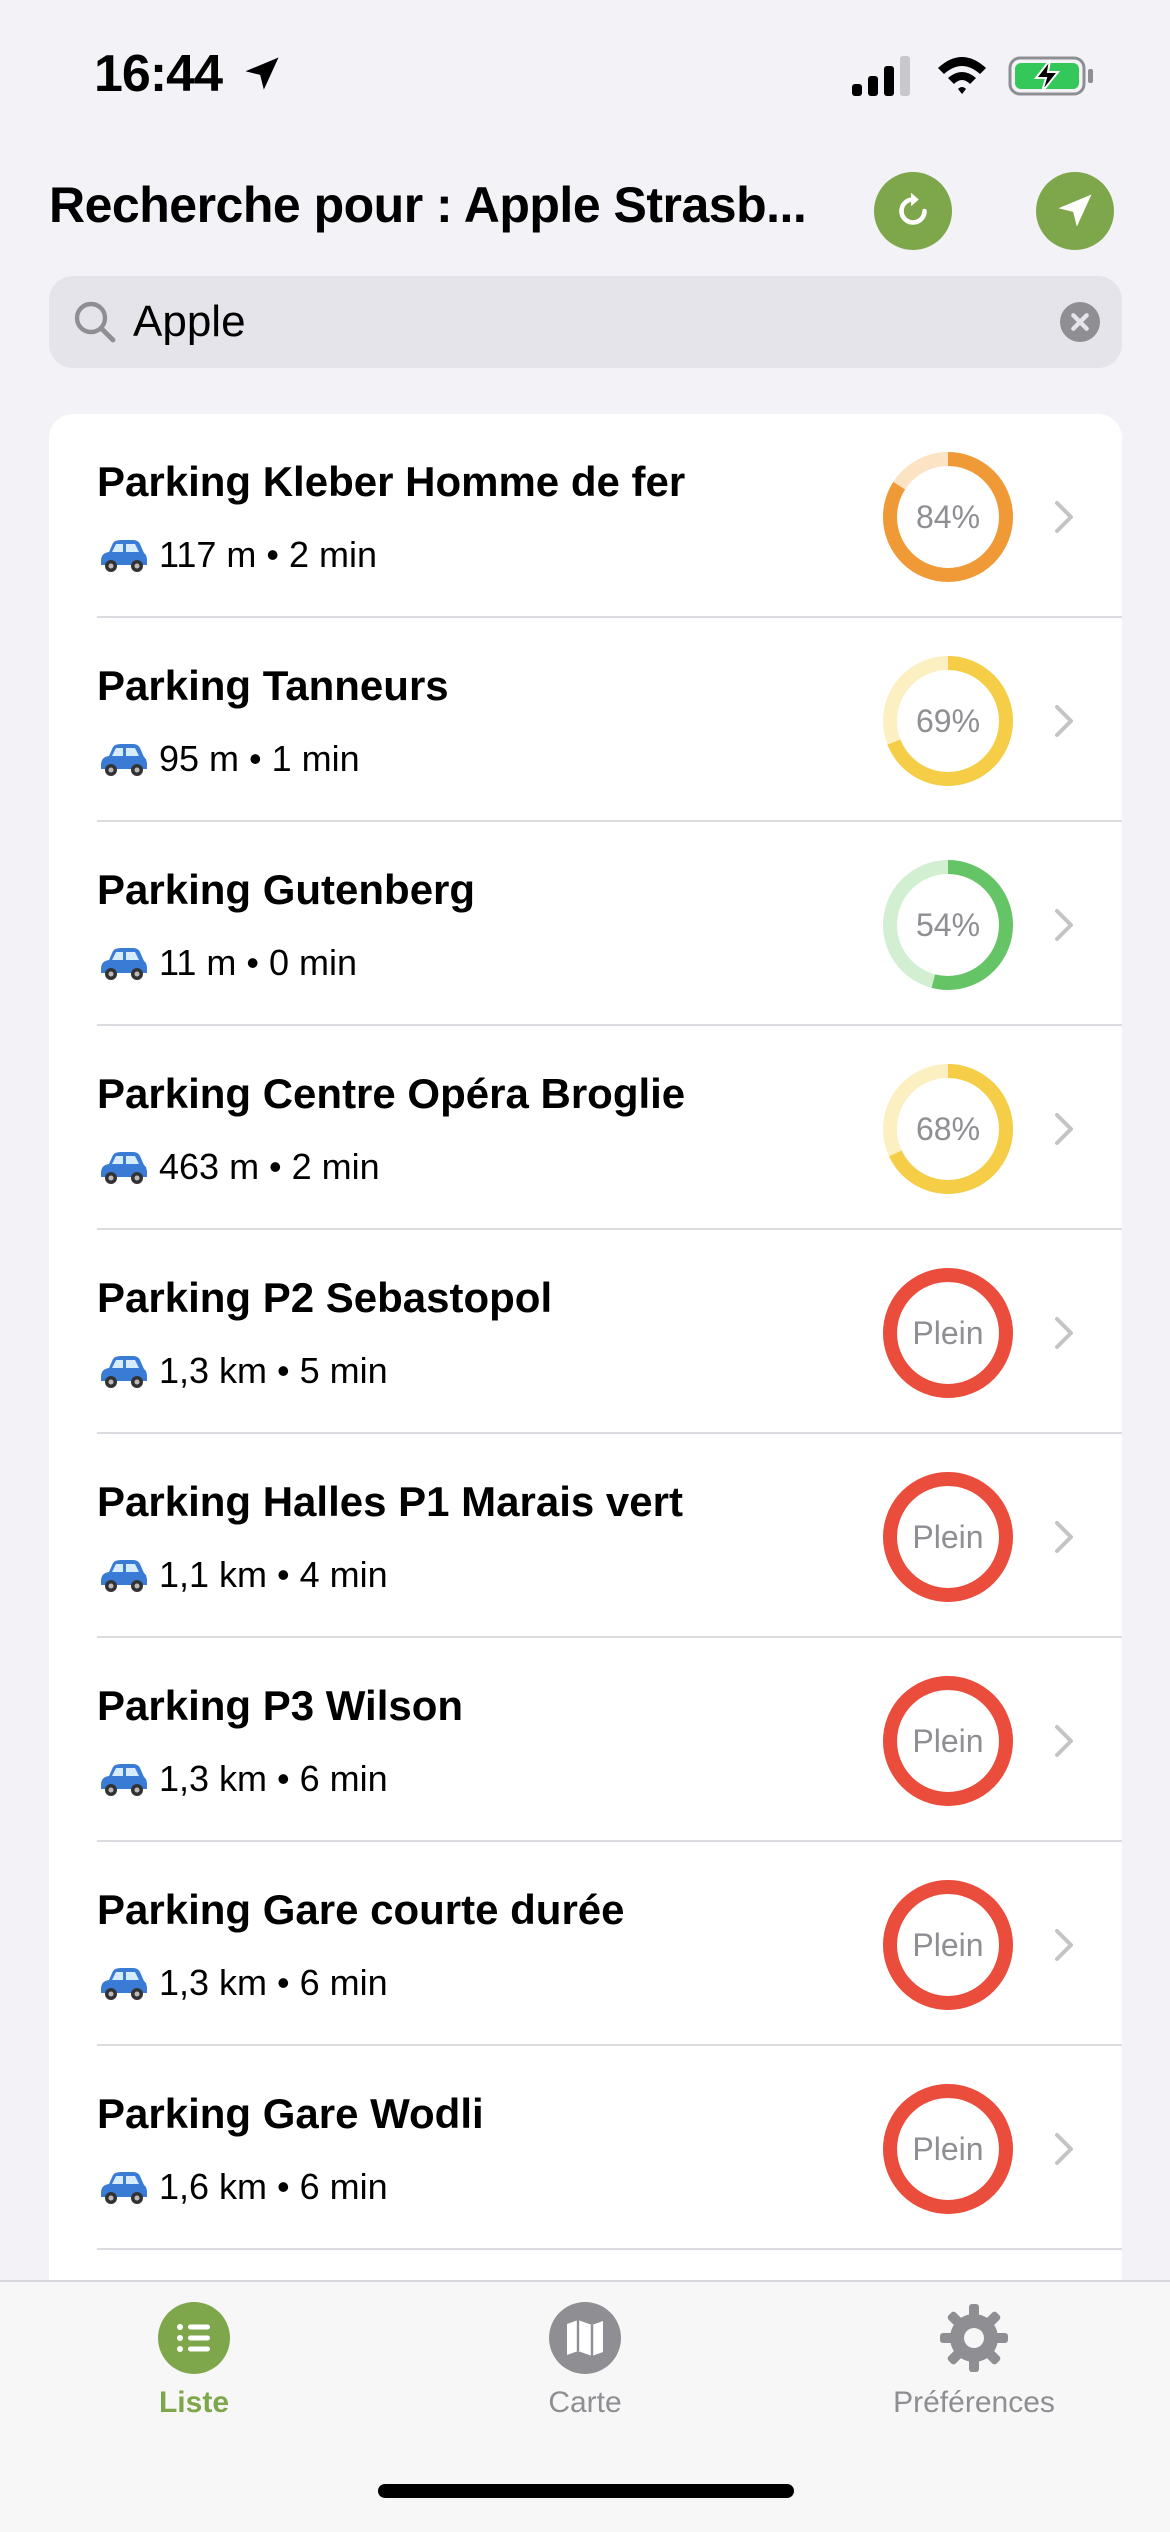  I want to click on parking-name: Parking P2 Sebastopol, so click(325, 1297).